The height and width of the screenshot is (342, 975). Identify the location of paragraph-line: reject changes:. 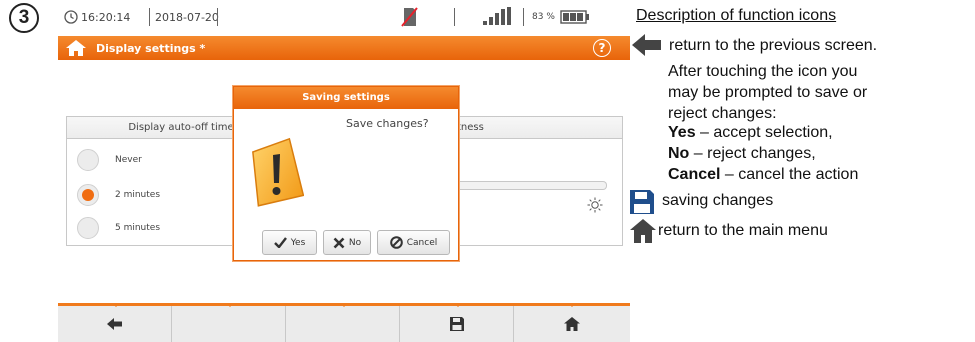
(818, 113).